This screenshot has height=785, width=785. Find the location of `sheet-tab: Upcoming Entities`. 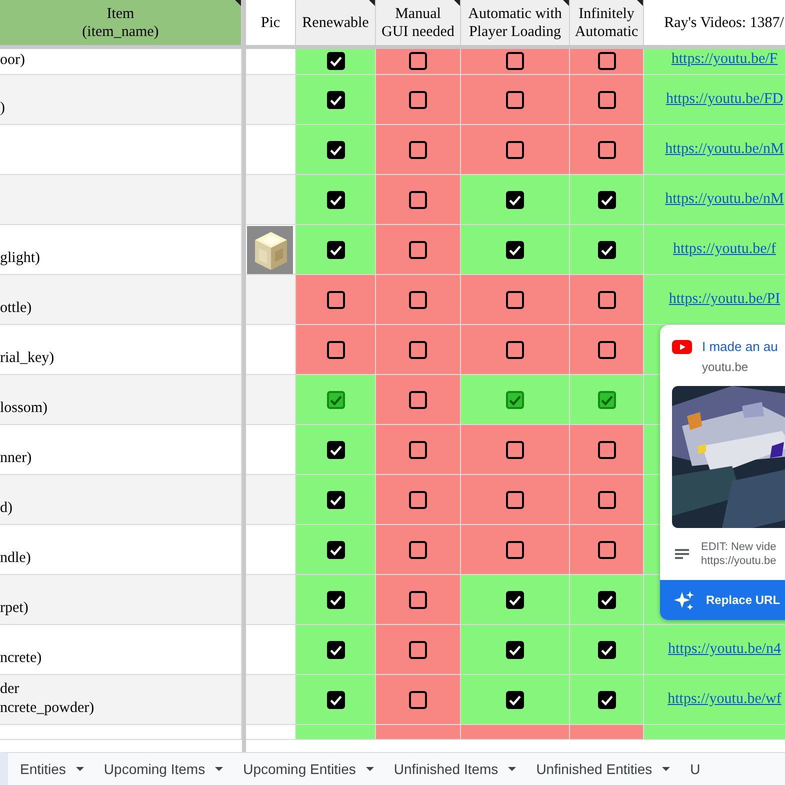

sheet-tab: Upcoming Entities is located at coordinates (310, 769).